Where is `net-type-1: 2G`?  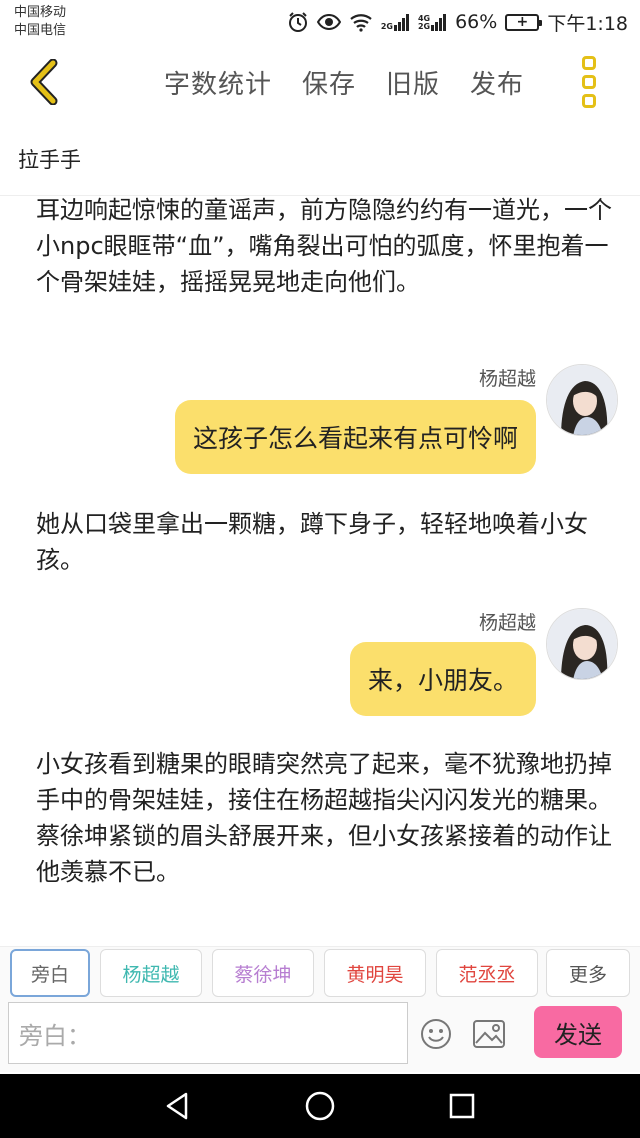 net-type-1: 2G is located at coordinates (386, 26).